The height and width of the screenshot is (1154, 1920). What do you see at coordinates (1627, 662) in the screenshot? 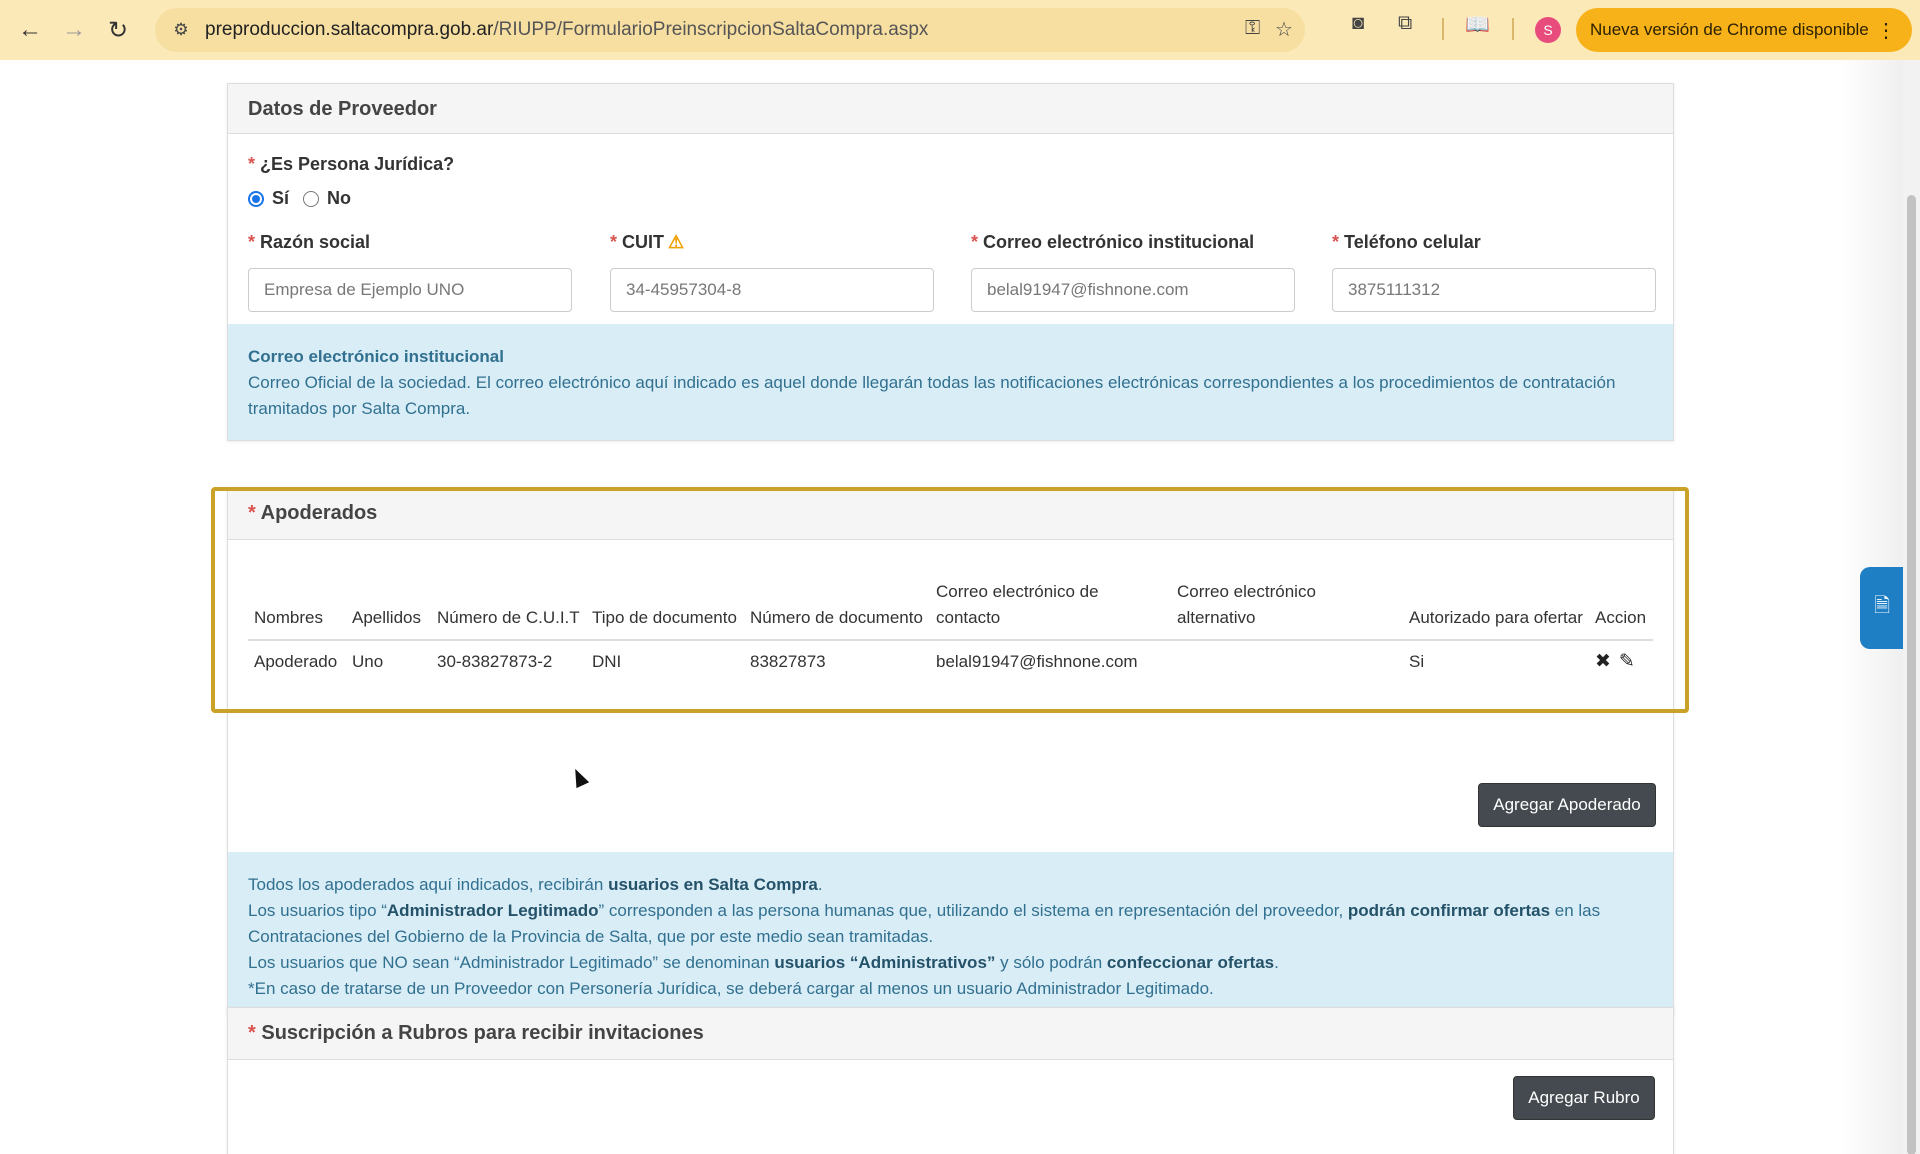
I see `edit-pencil-icon: ✎` at bounding box center [1627, 662].